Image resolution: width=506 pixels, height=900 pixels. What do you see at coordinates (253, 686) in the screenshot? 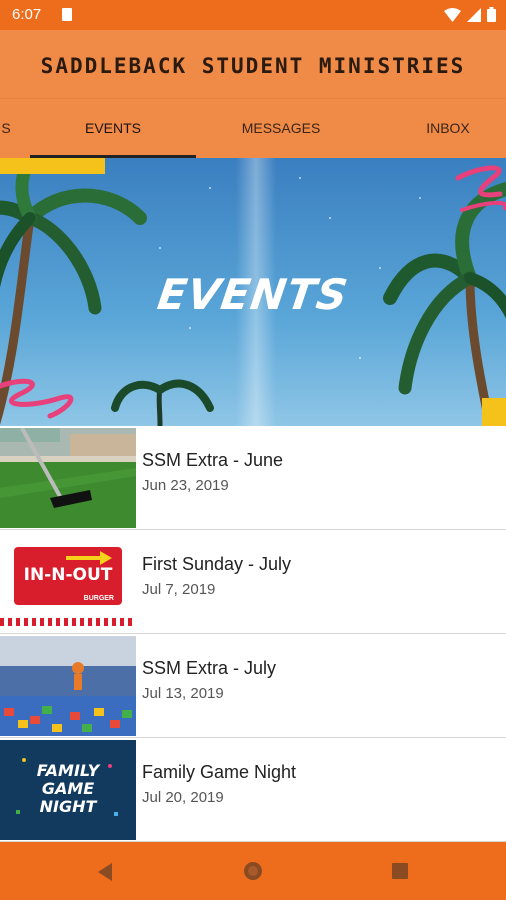
I see `list-item: SSM Extra - July Jul 13, 2019` at bounding box center [253, 686].